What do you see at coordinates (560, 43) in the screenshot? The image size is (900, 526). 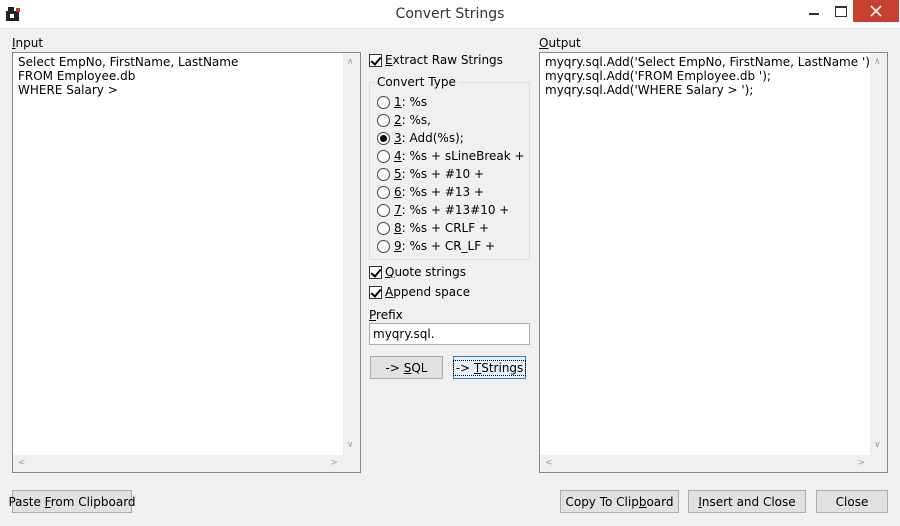 I see `output-label: Output` at bounding box center [560, 43].